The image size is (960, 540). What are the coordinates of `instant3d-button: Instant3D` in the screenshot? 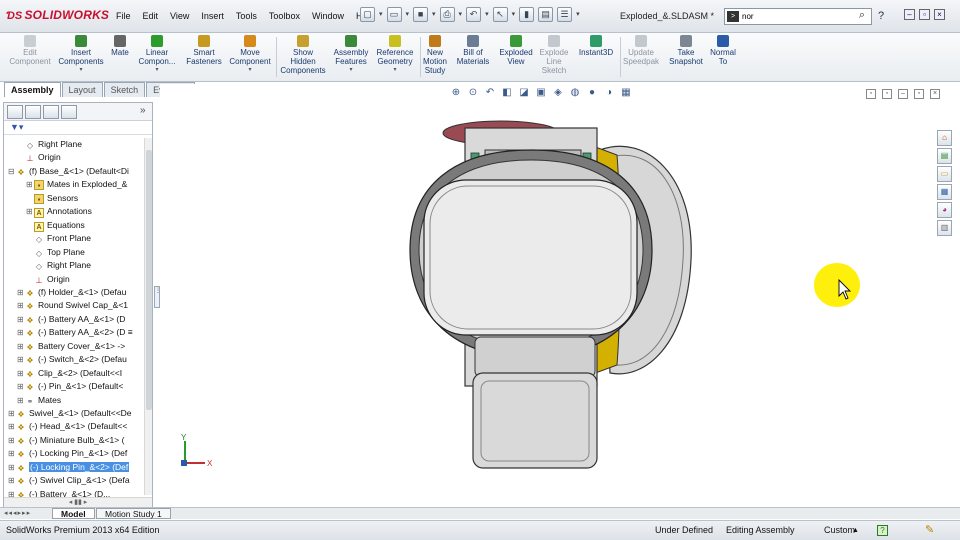 It's located at (596, 46).